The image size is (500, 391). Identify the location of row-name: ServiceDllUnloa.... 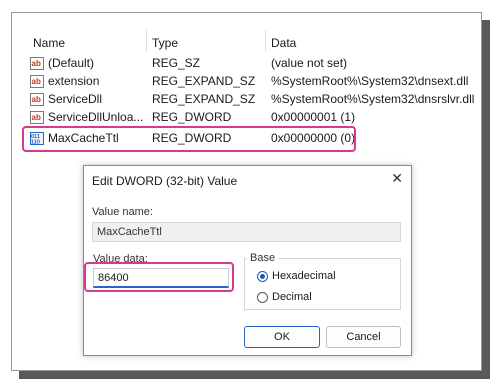
(96, 117).